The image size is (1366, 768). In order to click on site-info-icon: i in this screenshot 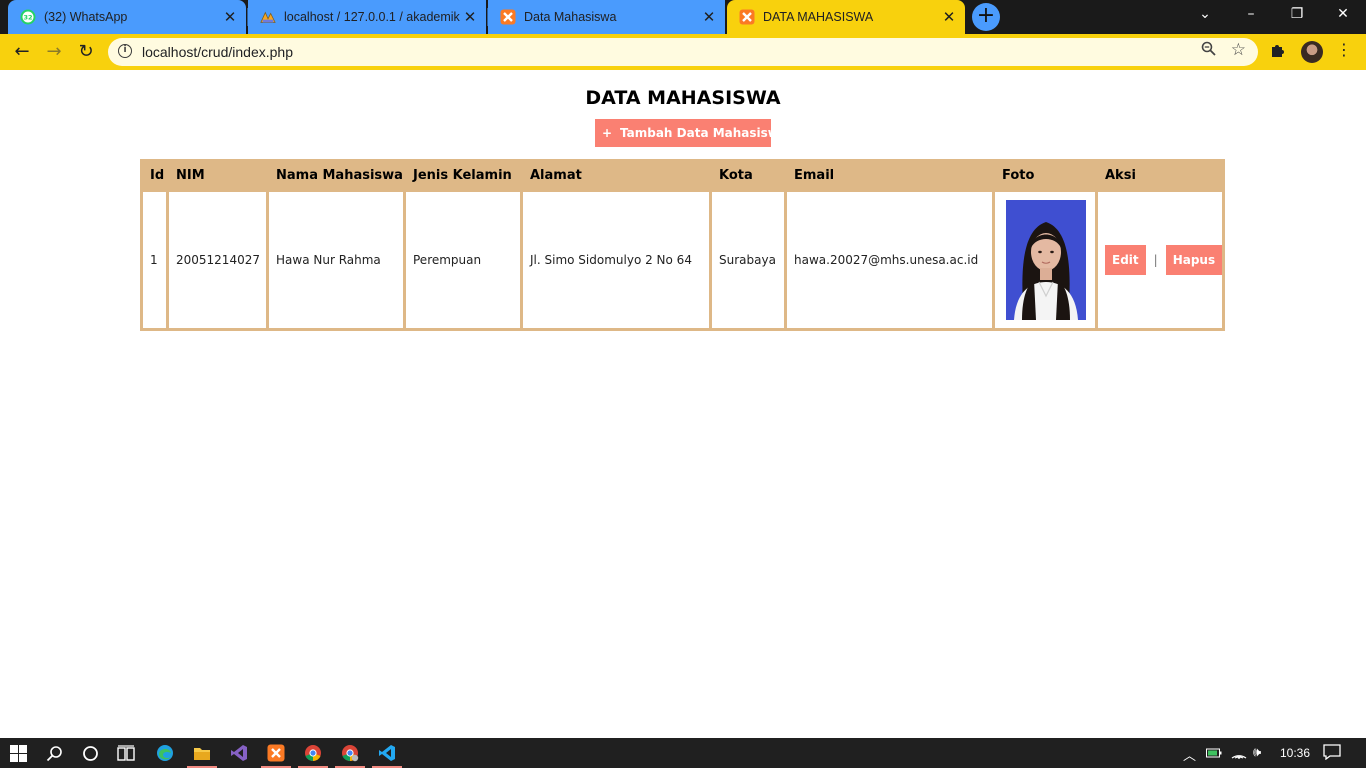, I will do `click(125, 51)`.